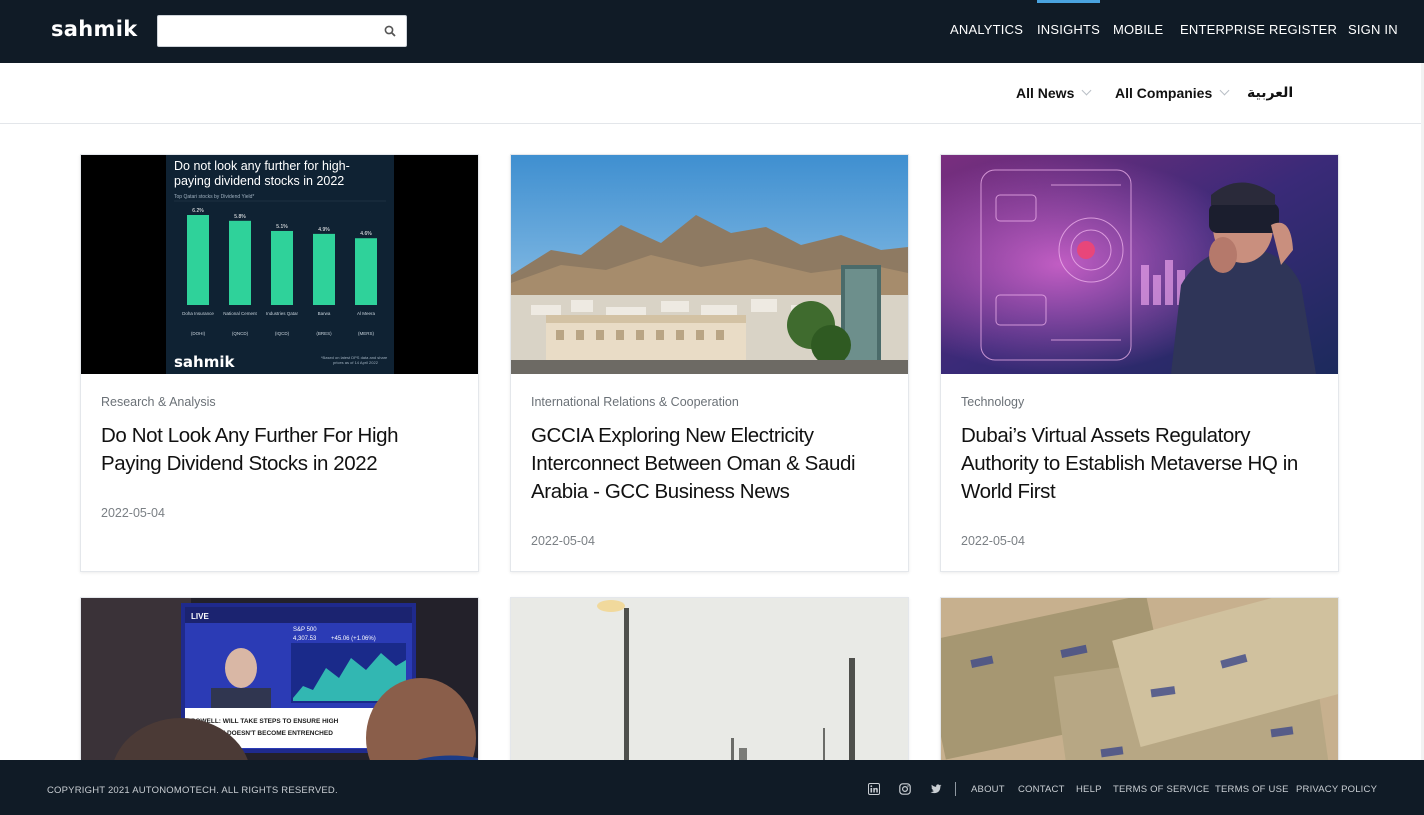 The height and width of the screenshot is (815, 1424). What do you see at coordinates (905, 789) in the screenshot?
I see `instagram-icon` at bounding box center [905, 789].